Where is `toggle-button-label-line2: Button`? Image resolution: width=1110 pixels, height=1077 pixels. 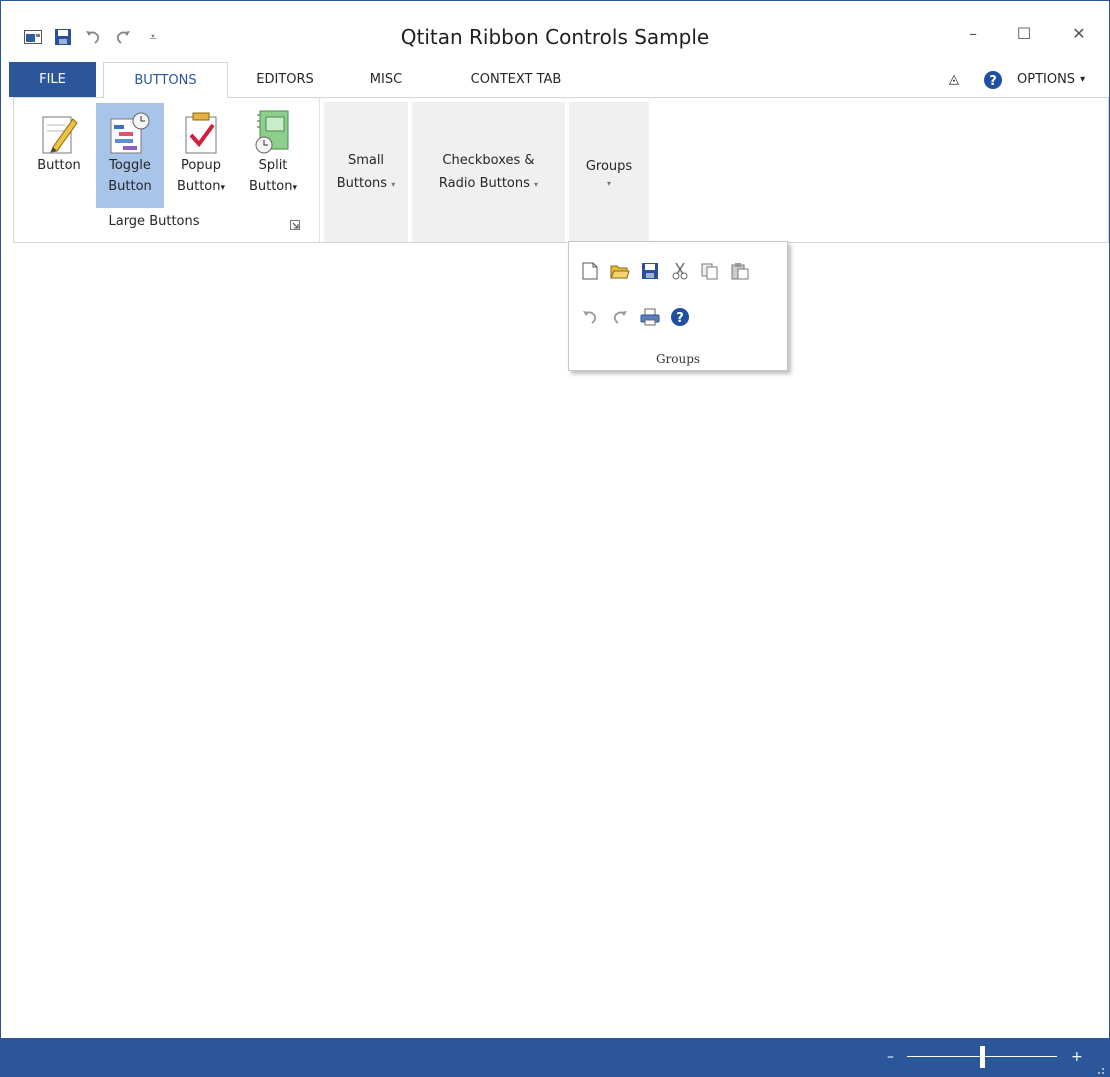
toggle-button-label-line2: Button is located at coordinates (130, 186).